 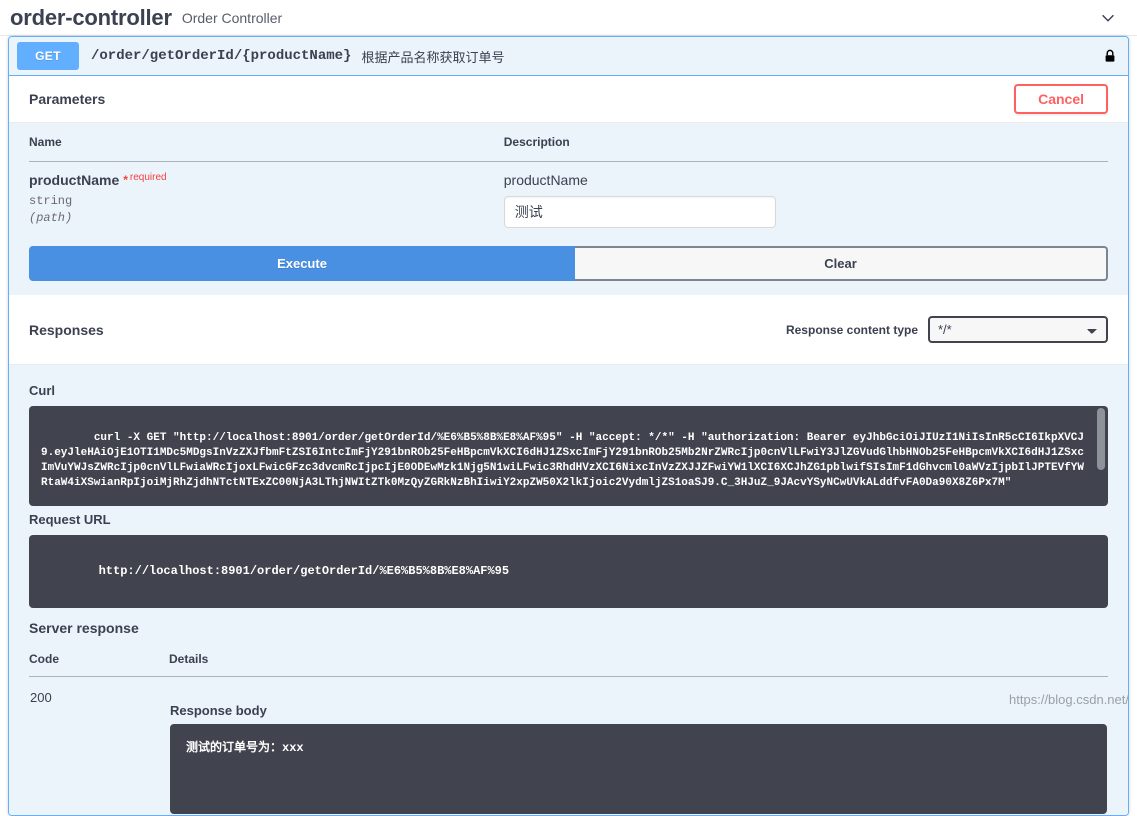 I want to click on column-header-details: Details, so click(x=638, y=659).